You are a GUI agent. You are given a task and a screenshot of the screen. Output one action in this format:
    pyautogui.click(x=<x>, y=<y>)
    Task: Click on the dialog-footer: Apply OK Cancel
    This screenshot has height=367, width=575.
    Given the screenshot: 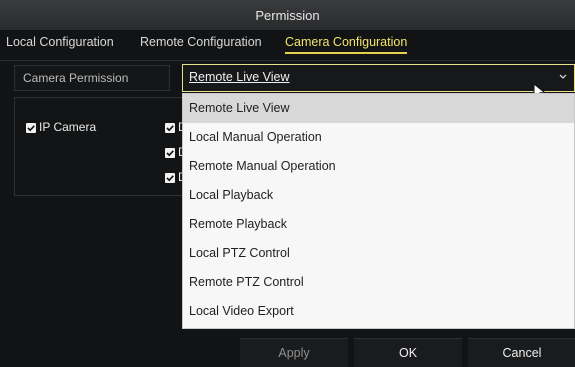 What is the action you would take?
    pyautogui.click(x=287, y=348)
    